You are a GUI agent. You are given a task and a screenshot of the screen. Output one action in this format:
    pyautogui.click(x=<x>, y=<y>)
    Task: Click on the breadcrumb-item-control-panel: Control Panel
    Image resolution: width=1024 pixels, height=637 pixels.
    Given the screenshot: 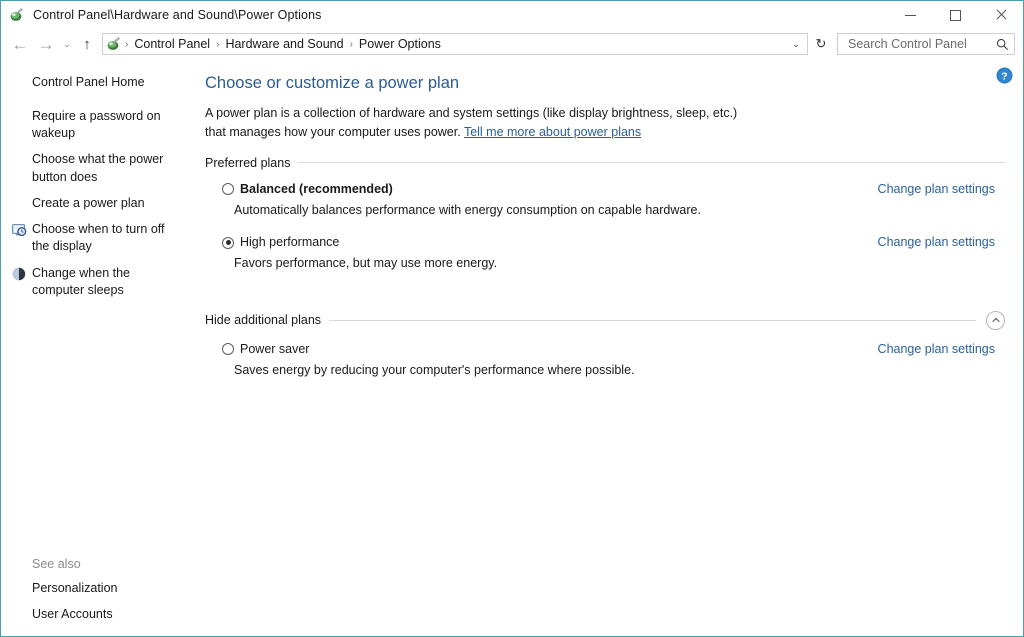 What is the action you would take?
    pyautogui.click(x=172, y=44)
    